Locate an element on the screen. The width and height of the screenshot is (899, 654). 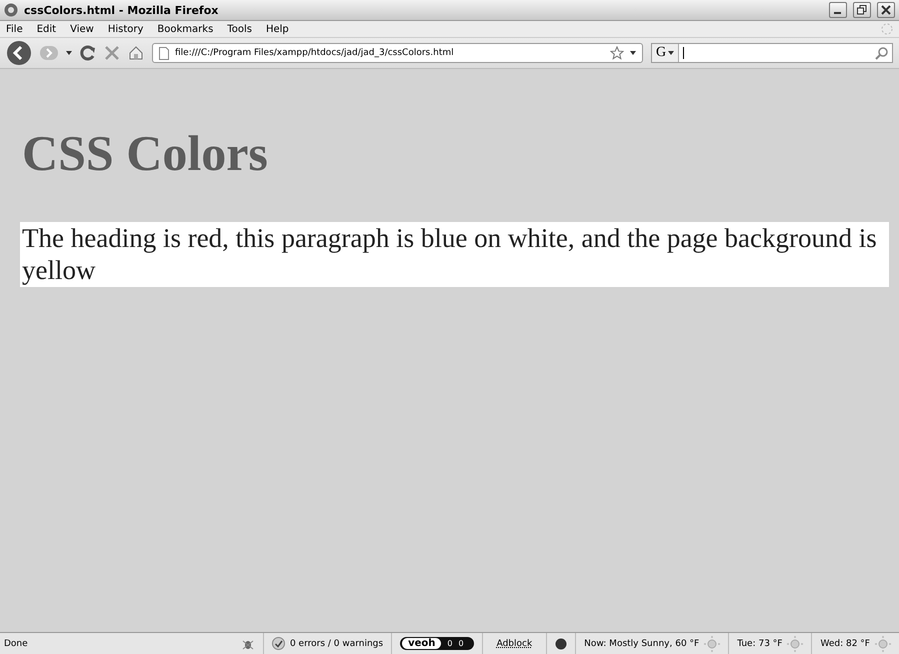
weather-text: Now: Mostly Sunny, 60 °F is located at coordinates (642, 643).